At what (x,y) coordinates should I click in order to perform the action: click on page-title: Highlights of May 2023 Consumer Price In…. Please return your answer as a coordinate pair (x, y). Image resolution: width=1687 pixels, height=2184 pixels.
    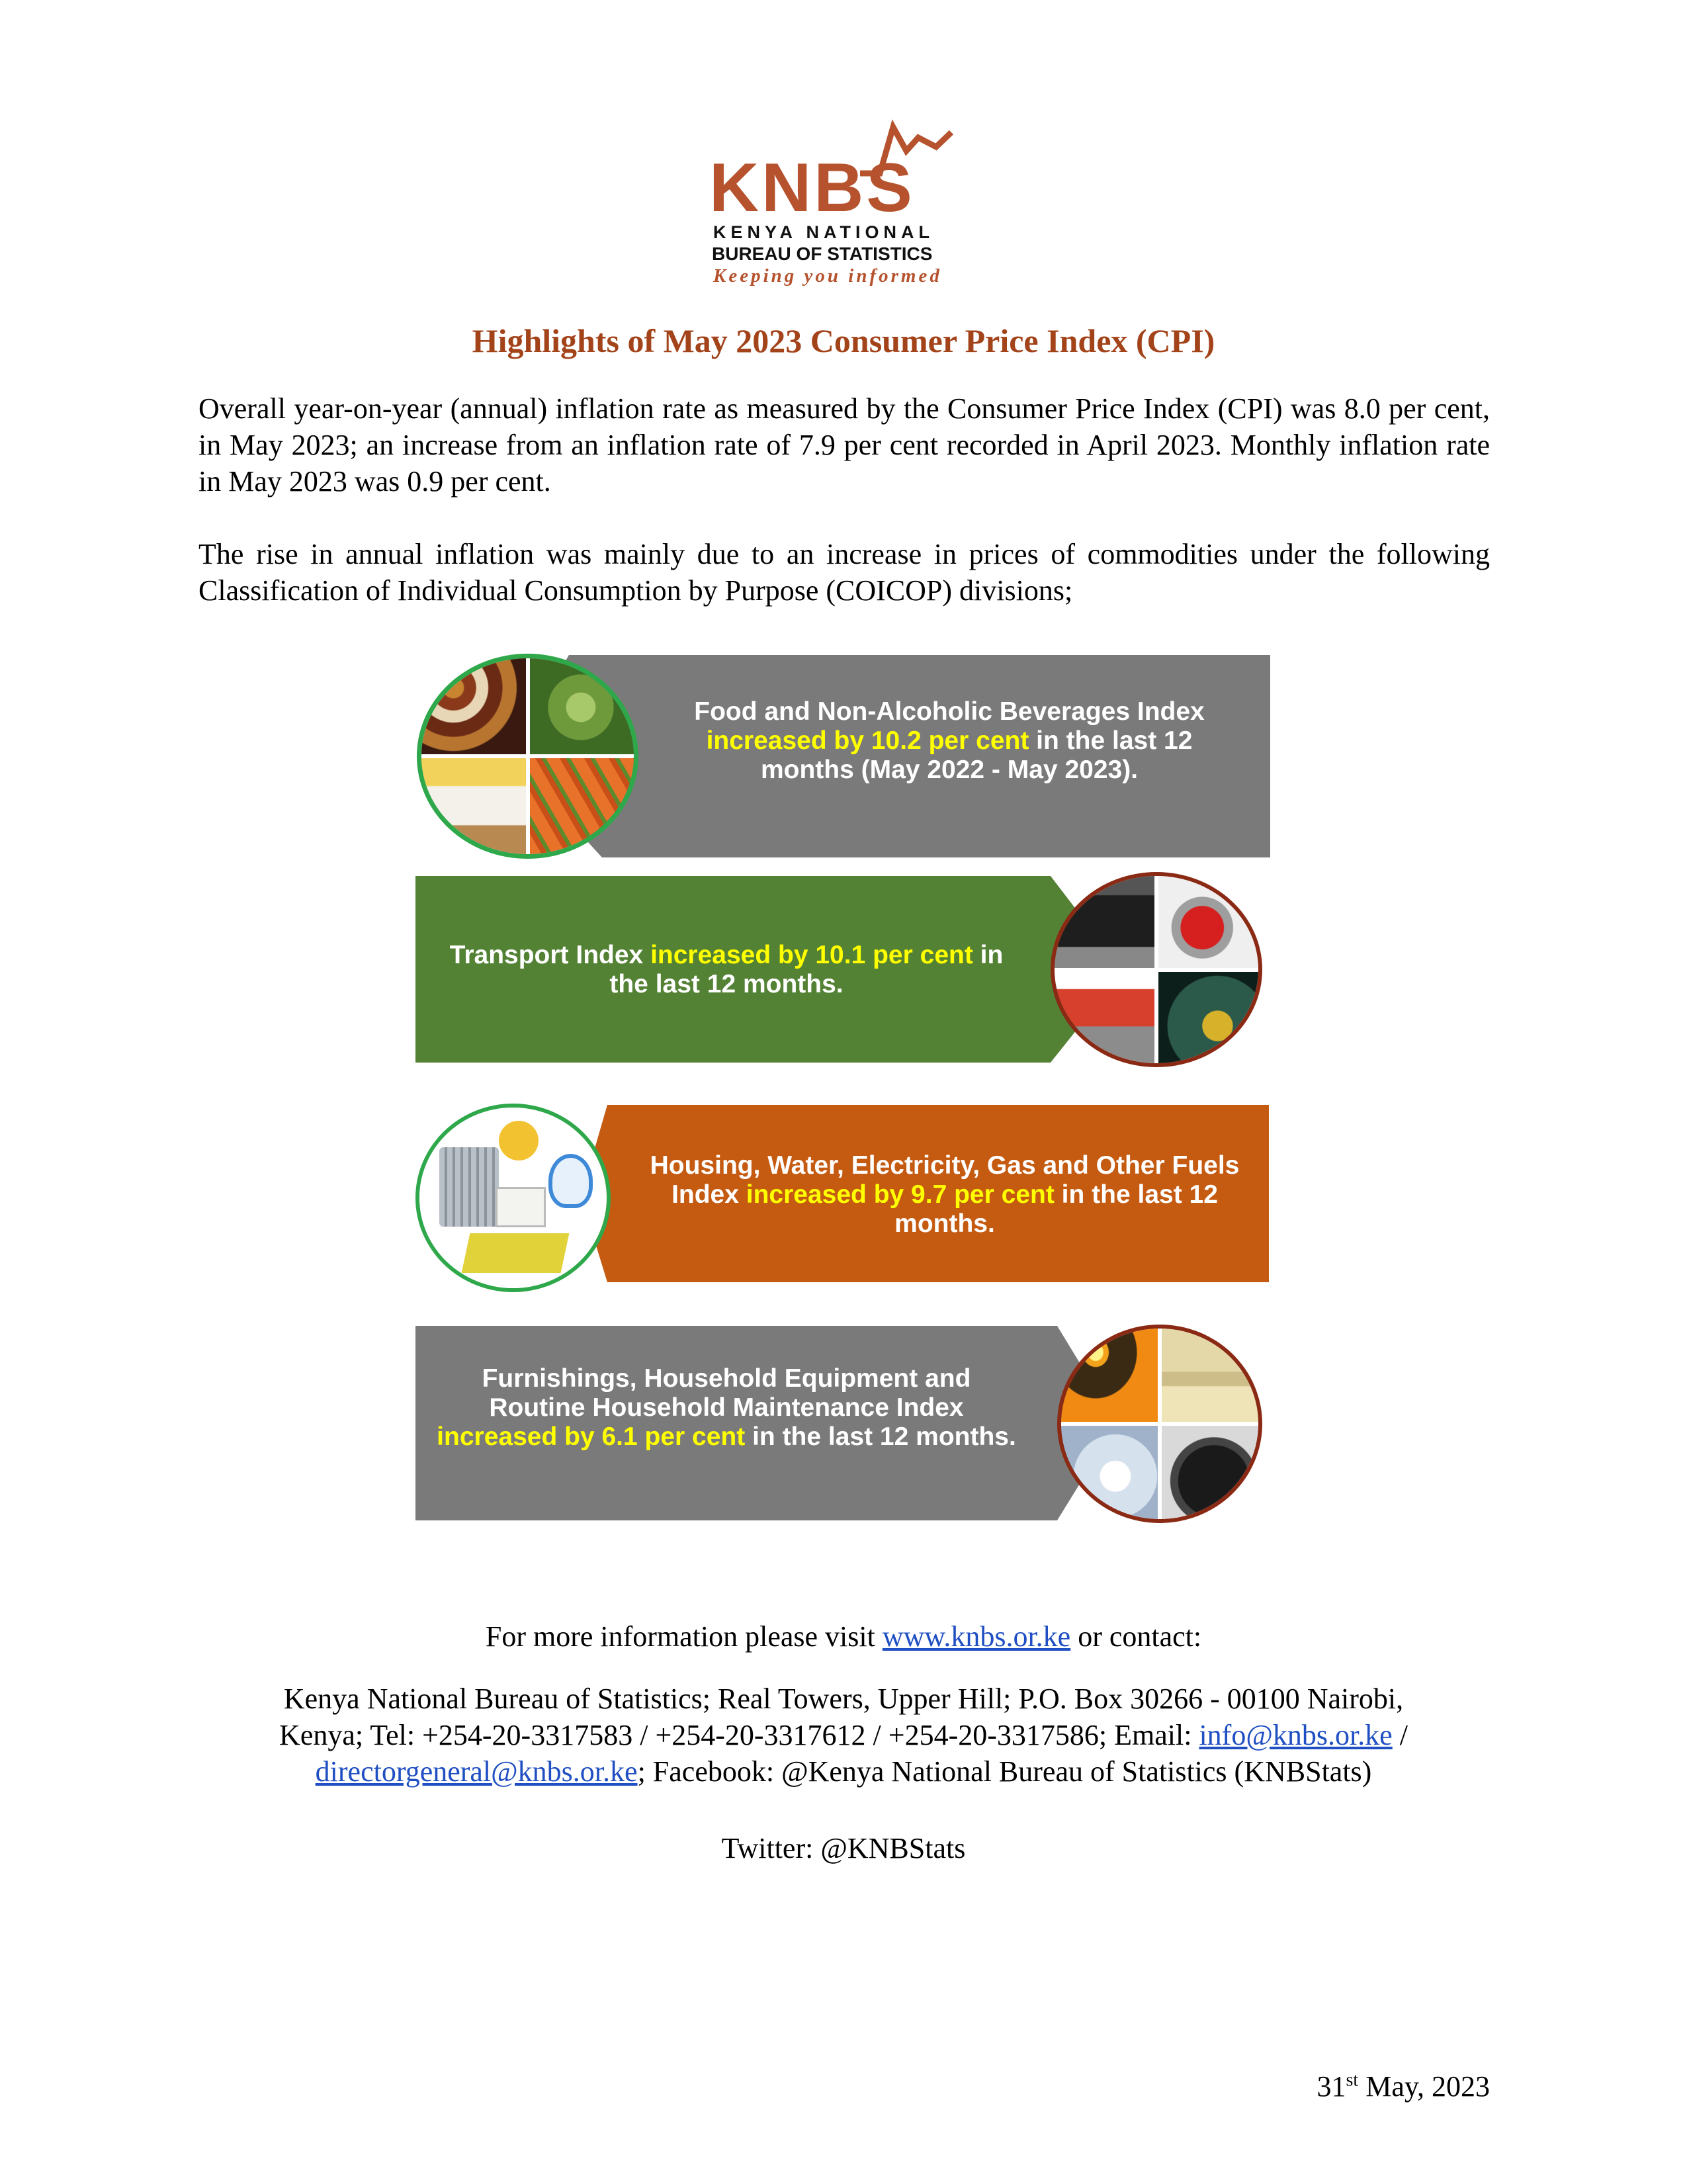
    Looking at the image, I should click on (844, 341).